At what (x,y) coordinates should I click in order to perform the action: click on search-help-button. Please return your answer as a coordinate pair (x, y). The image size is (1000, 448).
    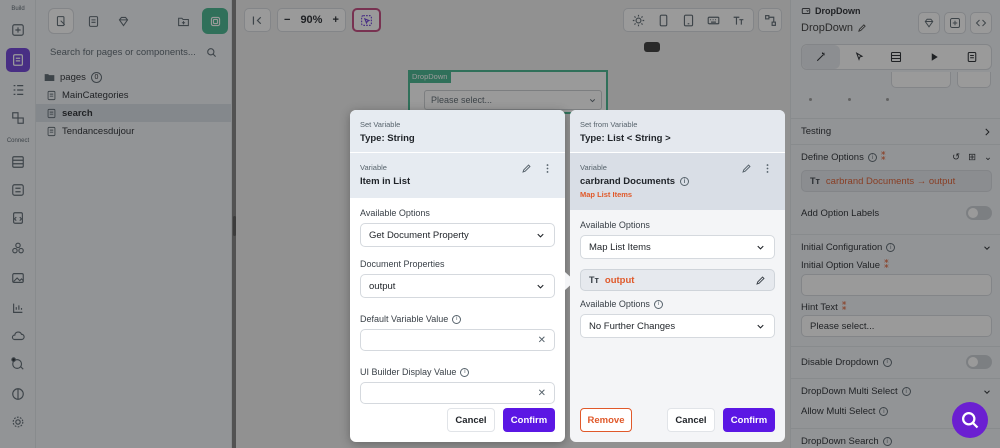
    Looking at the image, I should click on (970, 420).